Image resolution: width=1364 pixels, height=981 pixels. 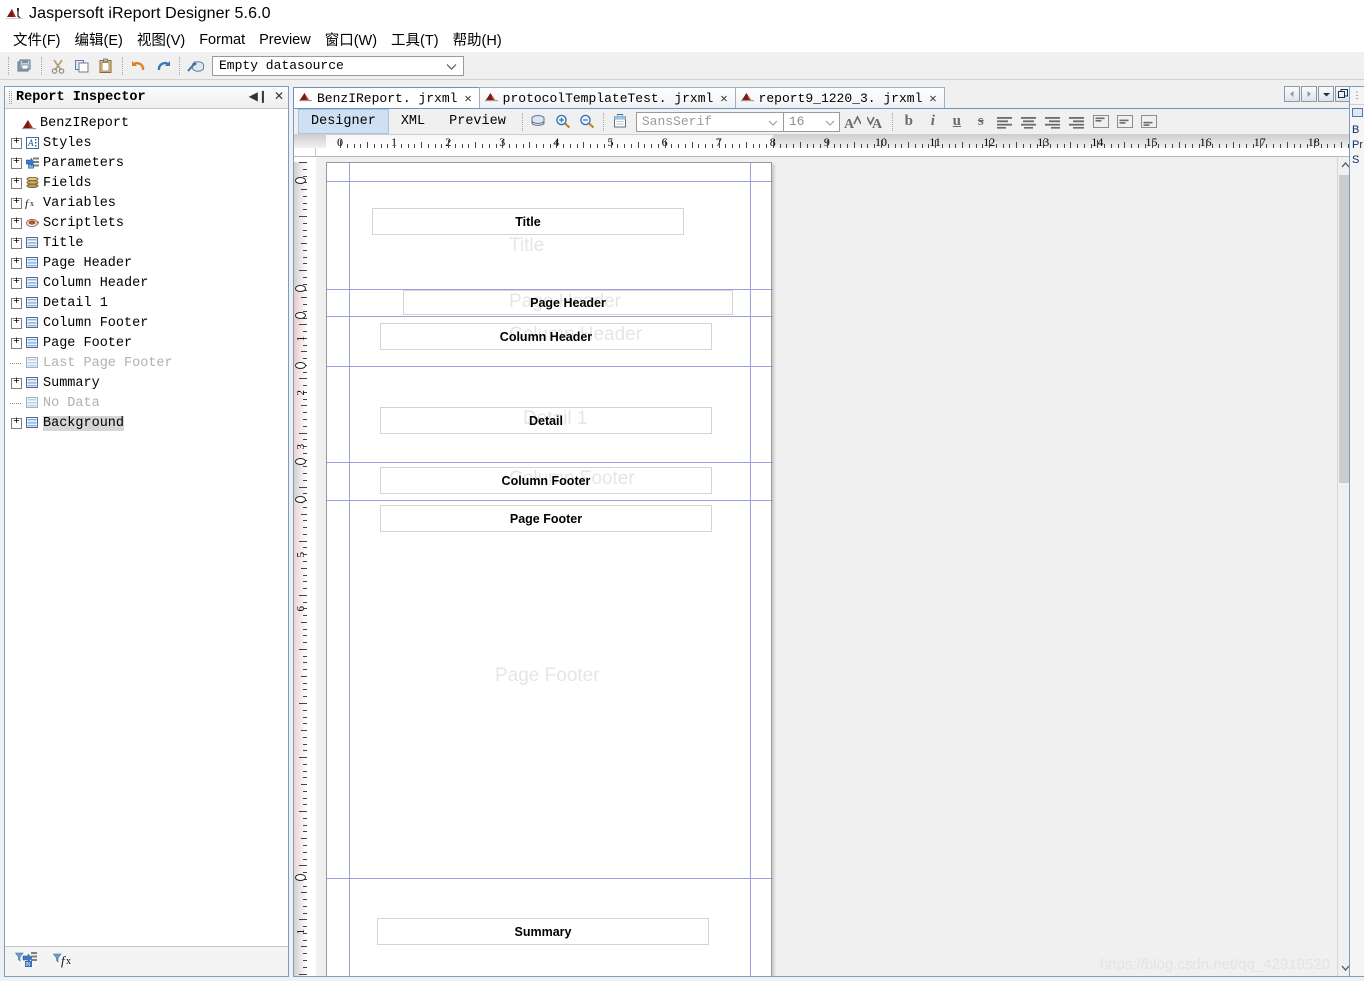 What do you see at coordinates (148, 323) in the screenshot?
I see `tree-node-column-footer: Column Footer` at bounding box center [148, 323].